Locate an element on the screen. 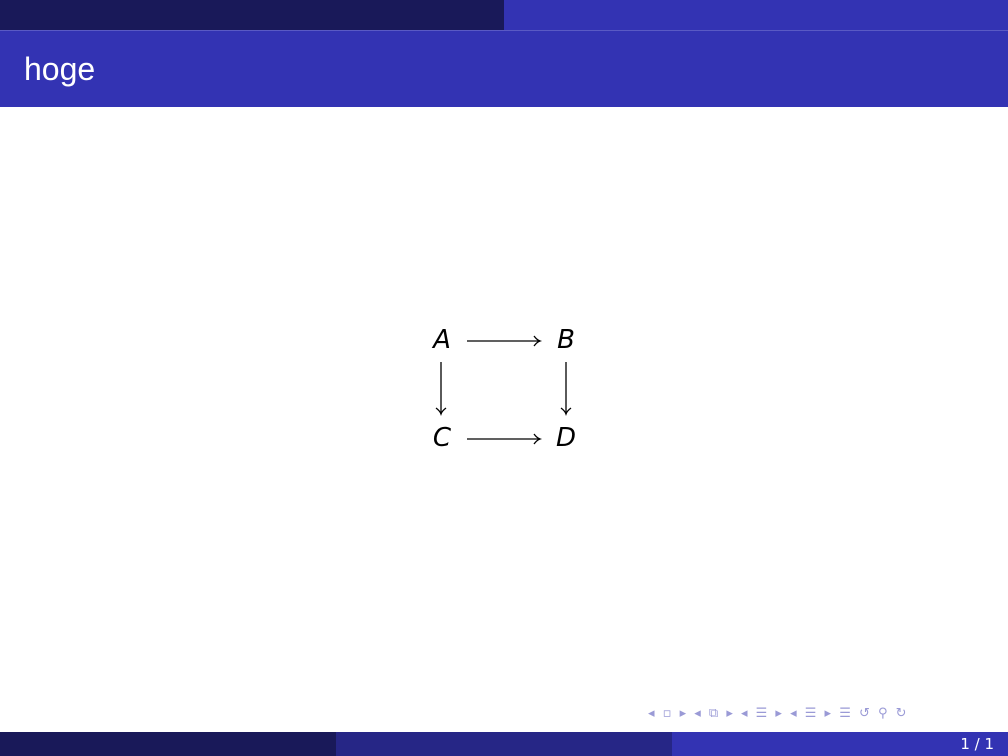  footer-left is located at coordinates (168, 744).